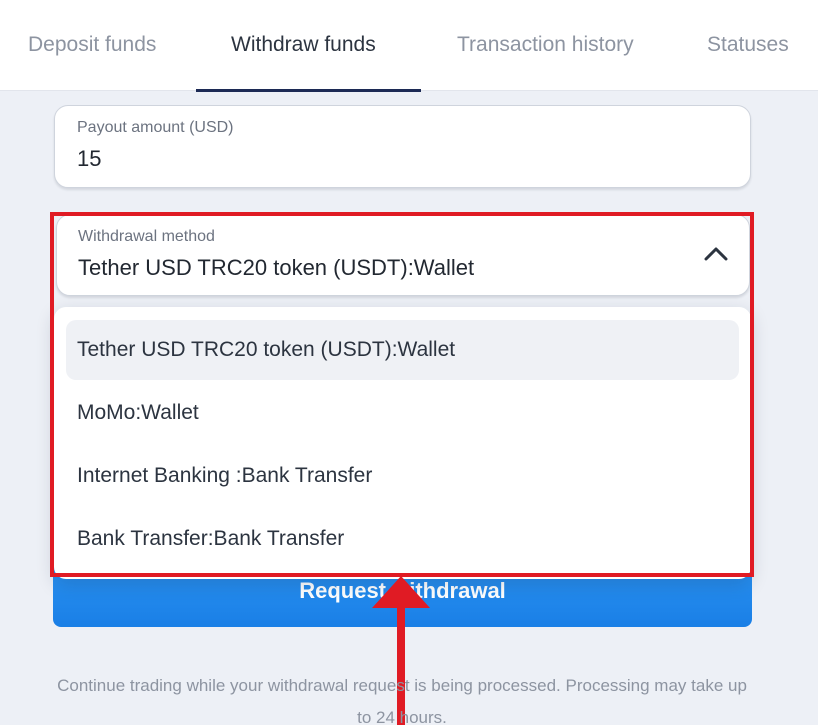 The image size is (818, 725). What do you see at coordinates (155, 127) in the screenshot?
I see `payout-amount-label: Payout amount (USD)` at bounding box center [155, 127].